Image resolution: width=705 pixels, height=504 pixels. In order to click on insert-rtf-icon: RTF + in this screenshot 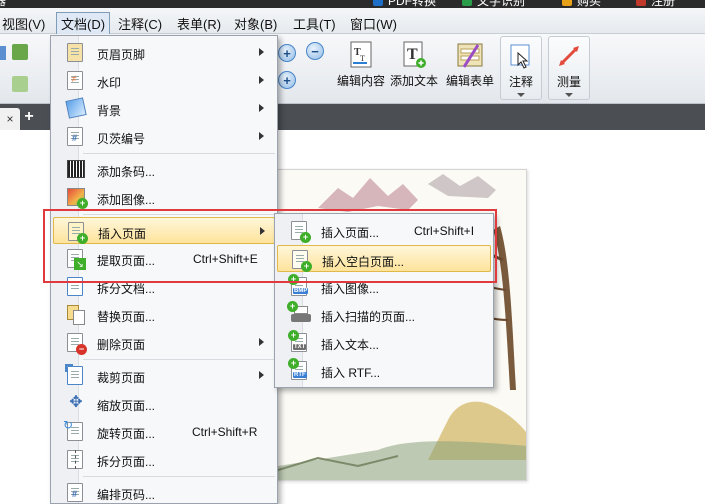, I will do `click(299, 369)`.